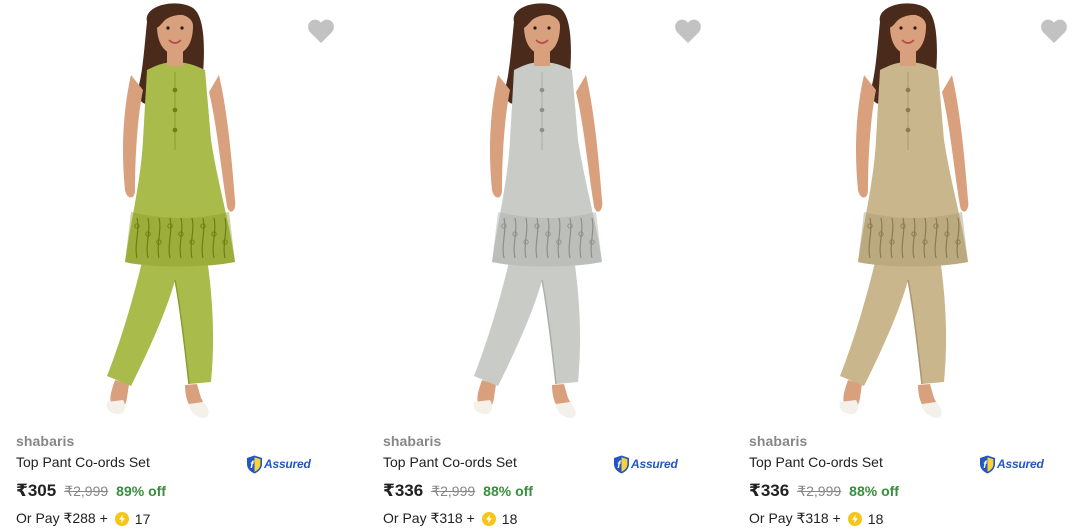 Image resolution: width=1091 pixels, height=532 pixels. Describe the element at coordinates (142, 518) in the screenshot. I see `coin-count: 17` at that location.